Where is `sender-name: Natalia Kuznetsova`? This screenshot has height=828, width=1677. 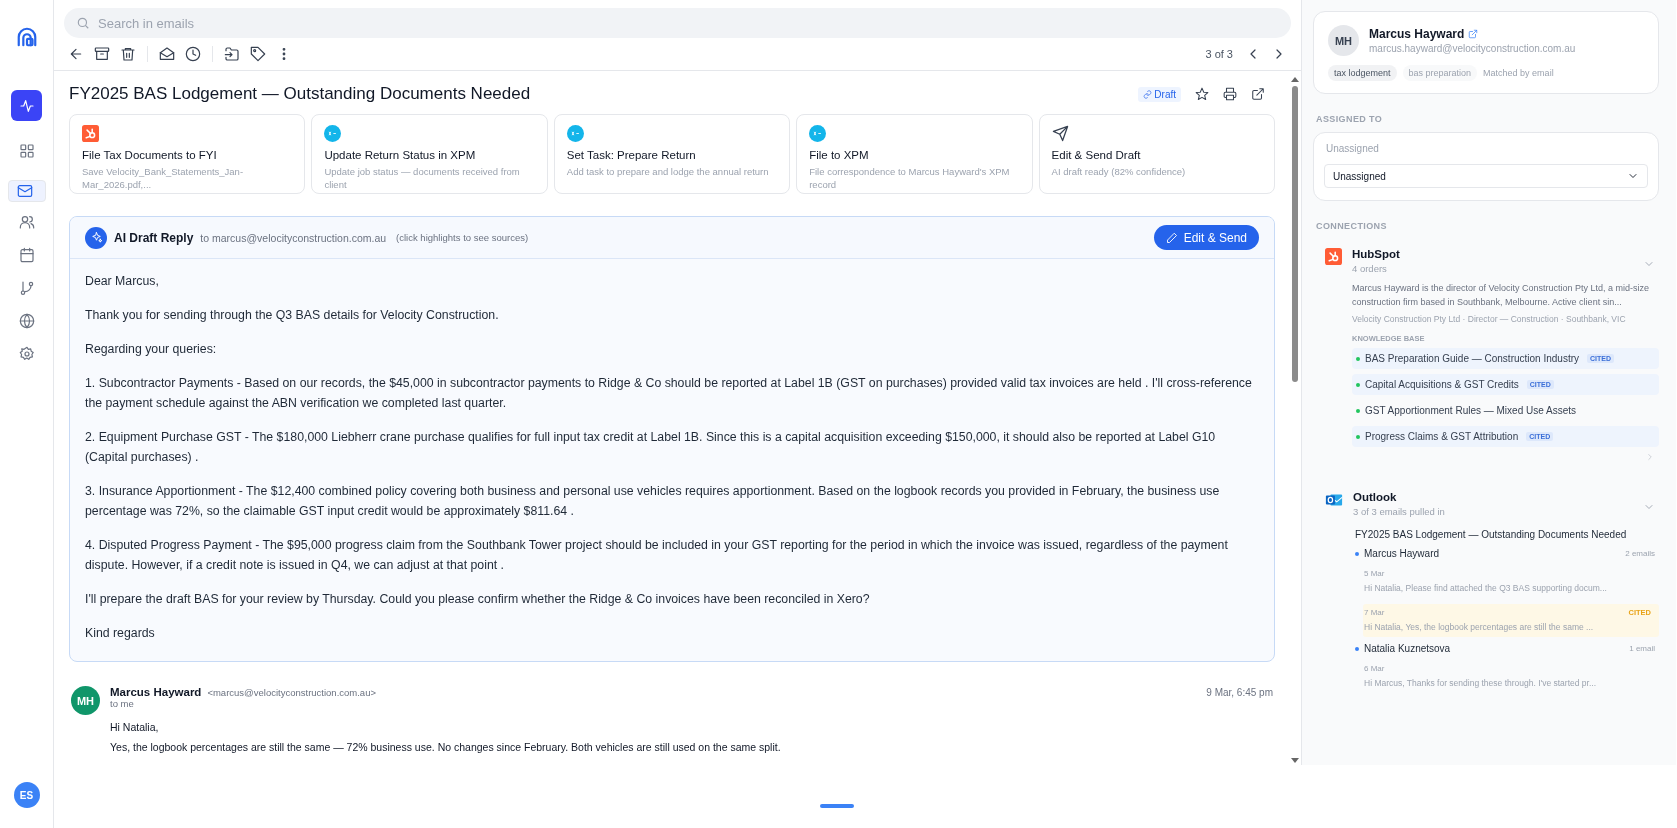
sender-name: Natalia Kuznetsova is located at coordinates (1407, 648).